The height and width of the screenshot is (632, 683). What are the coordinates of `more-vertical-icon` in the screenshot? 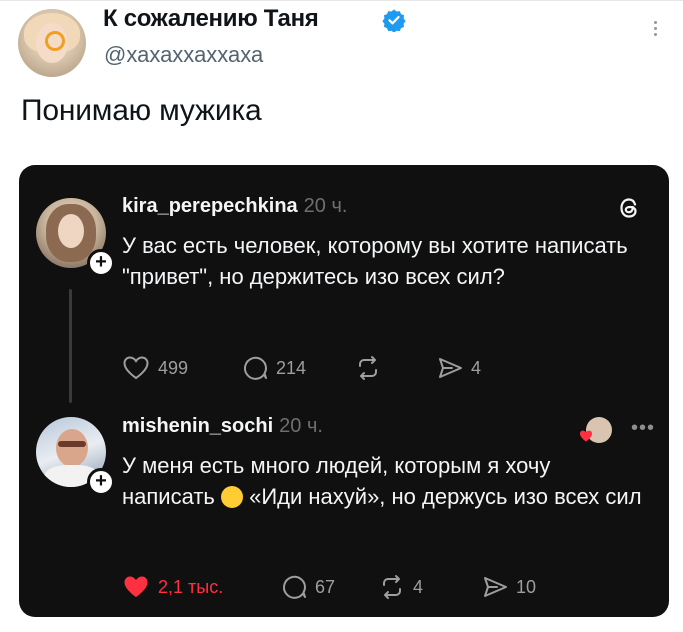 It's located at (655, 32).